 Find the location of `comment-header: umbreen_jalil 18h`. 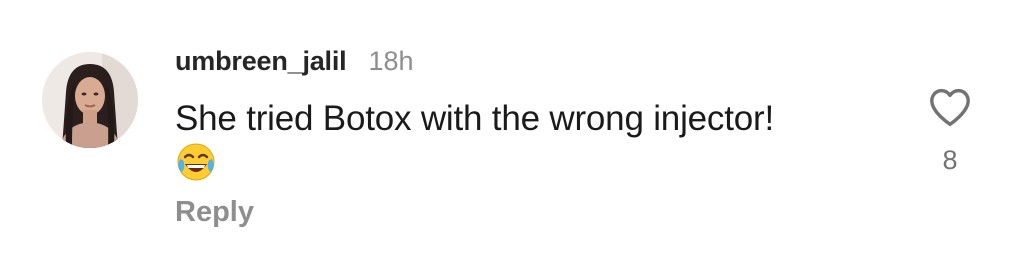

comment-header: umbreen_jalil 18h is located at coordinates (525, 64).